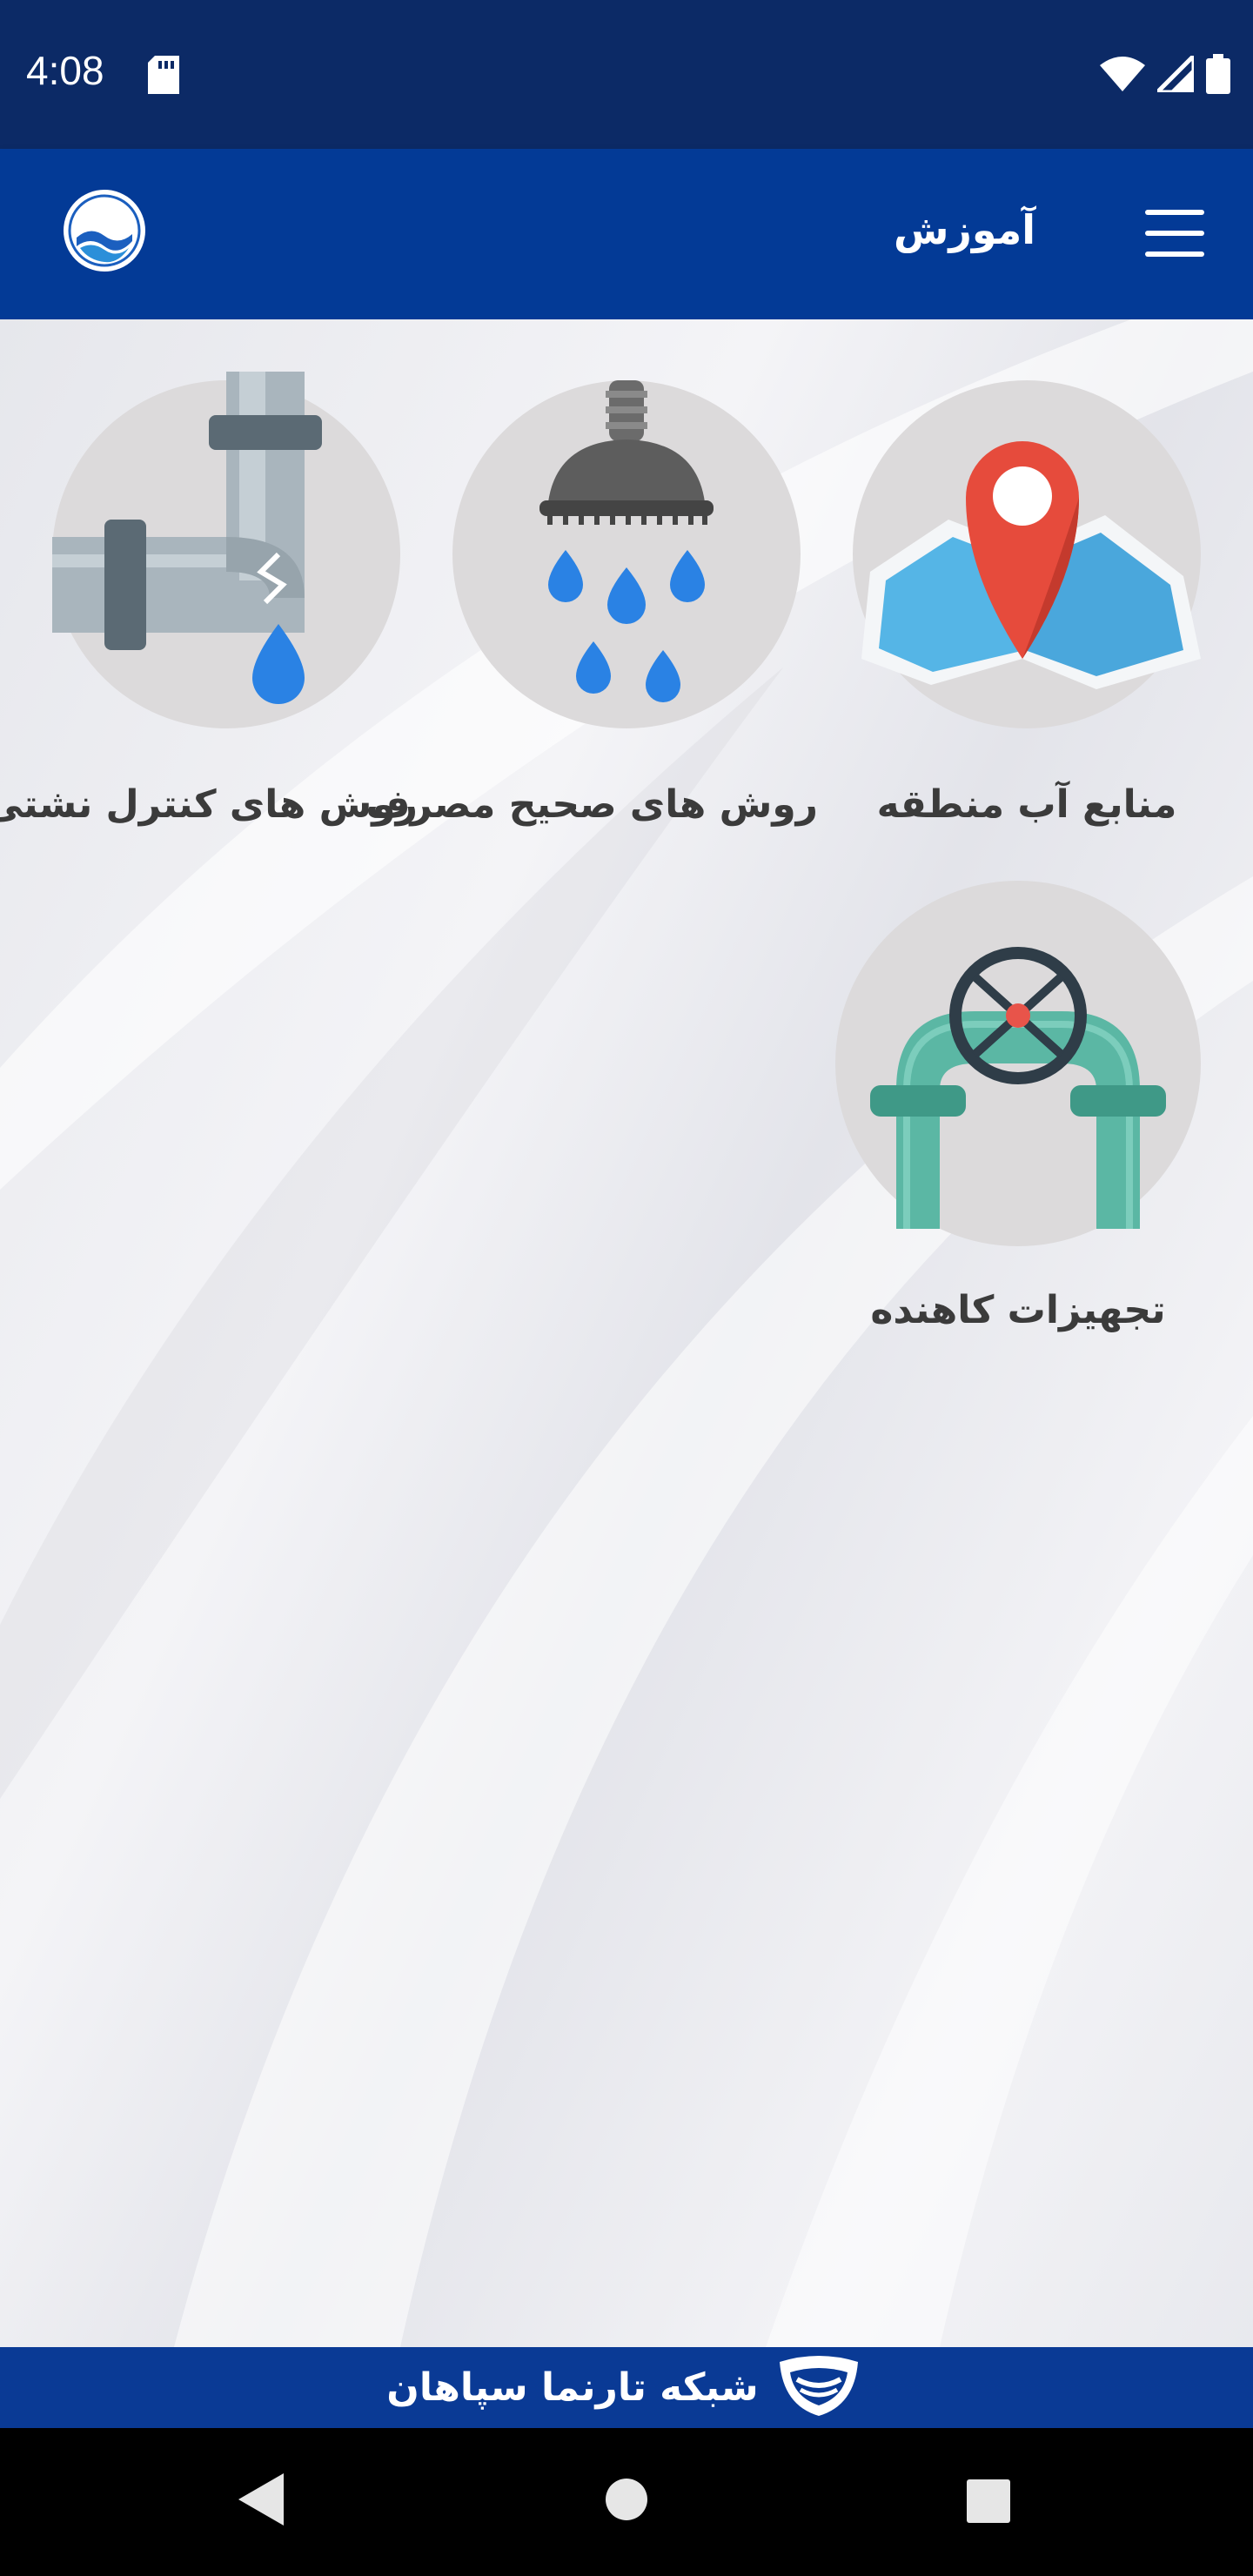  Describe the element at coordinates (626, 74) in the screenshot. I see `status-bar: 4:08` at that location.